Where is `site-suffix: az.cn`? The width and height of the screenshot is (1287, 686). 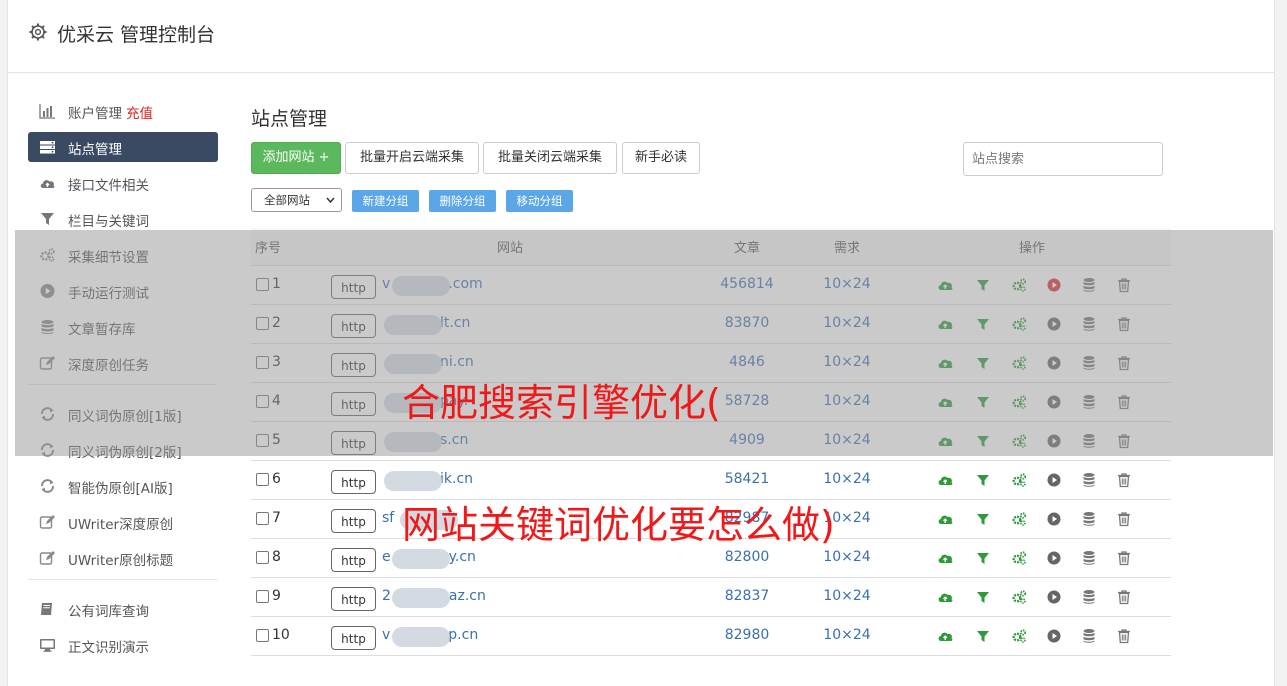
site-suffix: az.cn is located at coordinates (467, 596).